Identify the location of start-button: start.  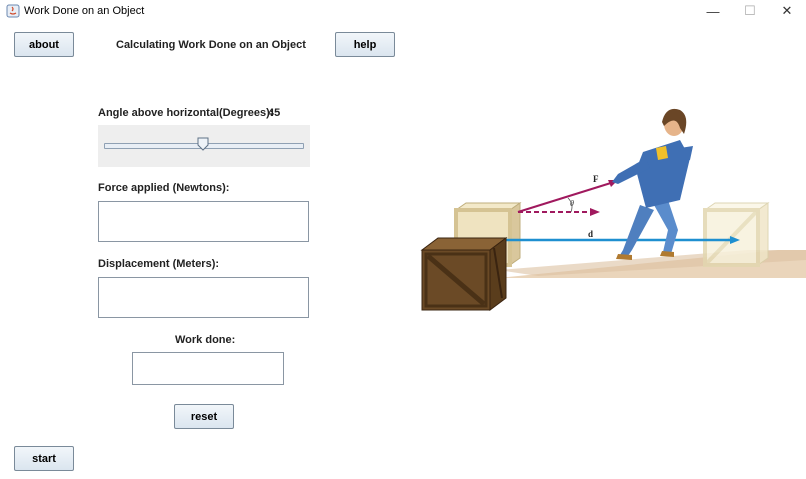
(44, 458).